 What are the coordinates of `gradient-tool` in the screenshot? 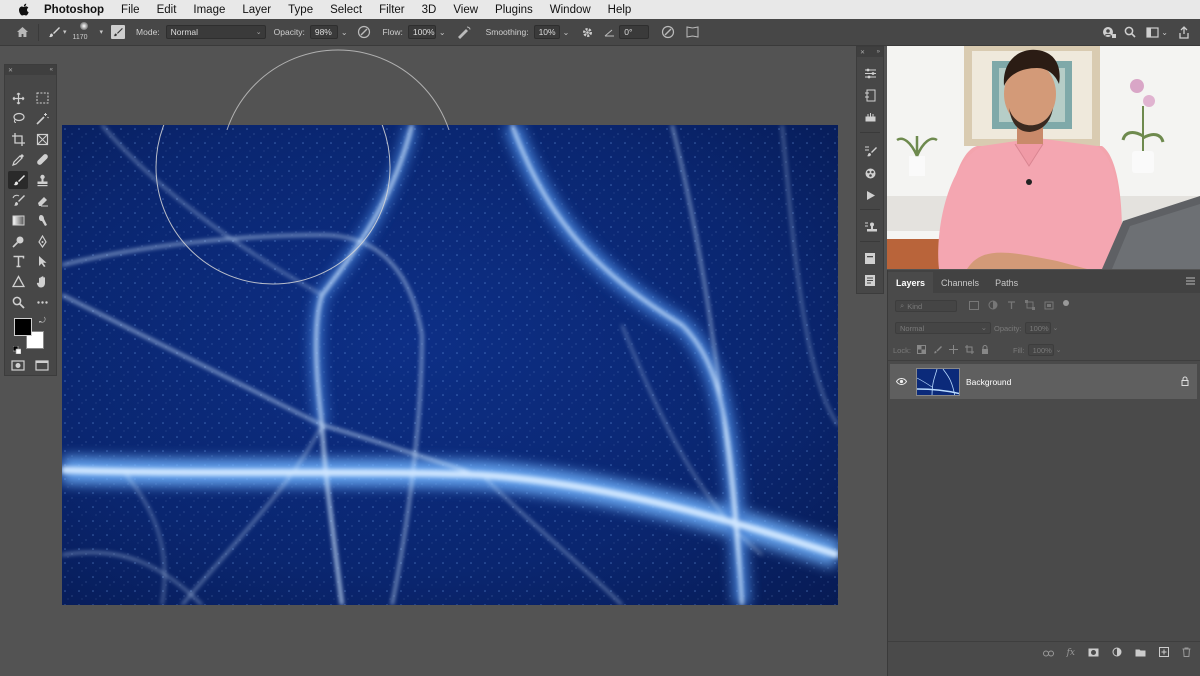 It's located at (18, 220).